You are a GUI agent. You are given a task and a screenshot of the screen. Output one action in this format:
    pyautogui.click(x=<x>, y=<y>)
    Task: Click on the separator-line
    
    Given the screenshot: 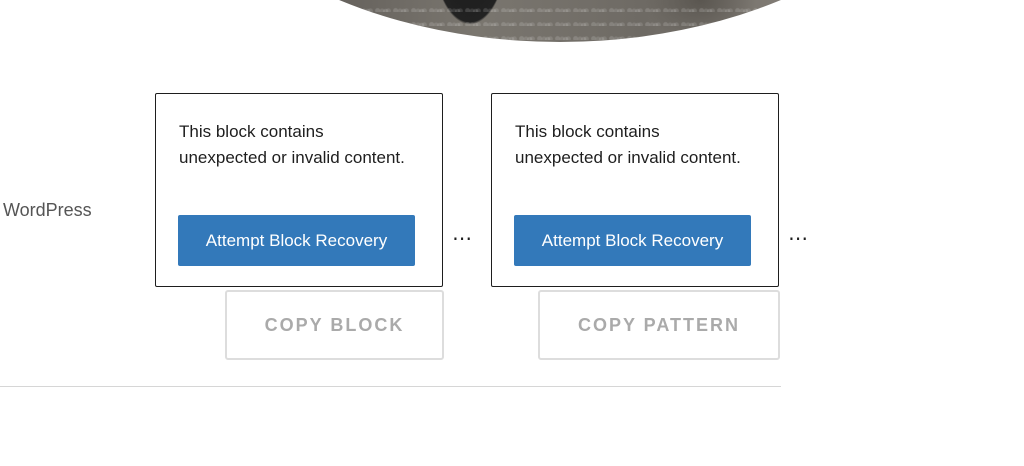 What is the action you would take?
    pyautogui.click(x=390, y=386)
    